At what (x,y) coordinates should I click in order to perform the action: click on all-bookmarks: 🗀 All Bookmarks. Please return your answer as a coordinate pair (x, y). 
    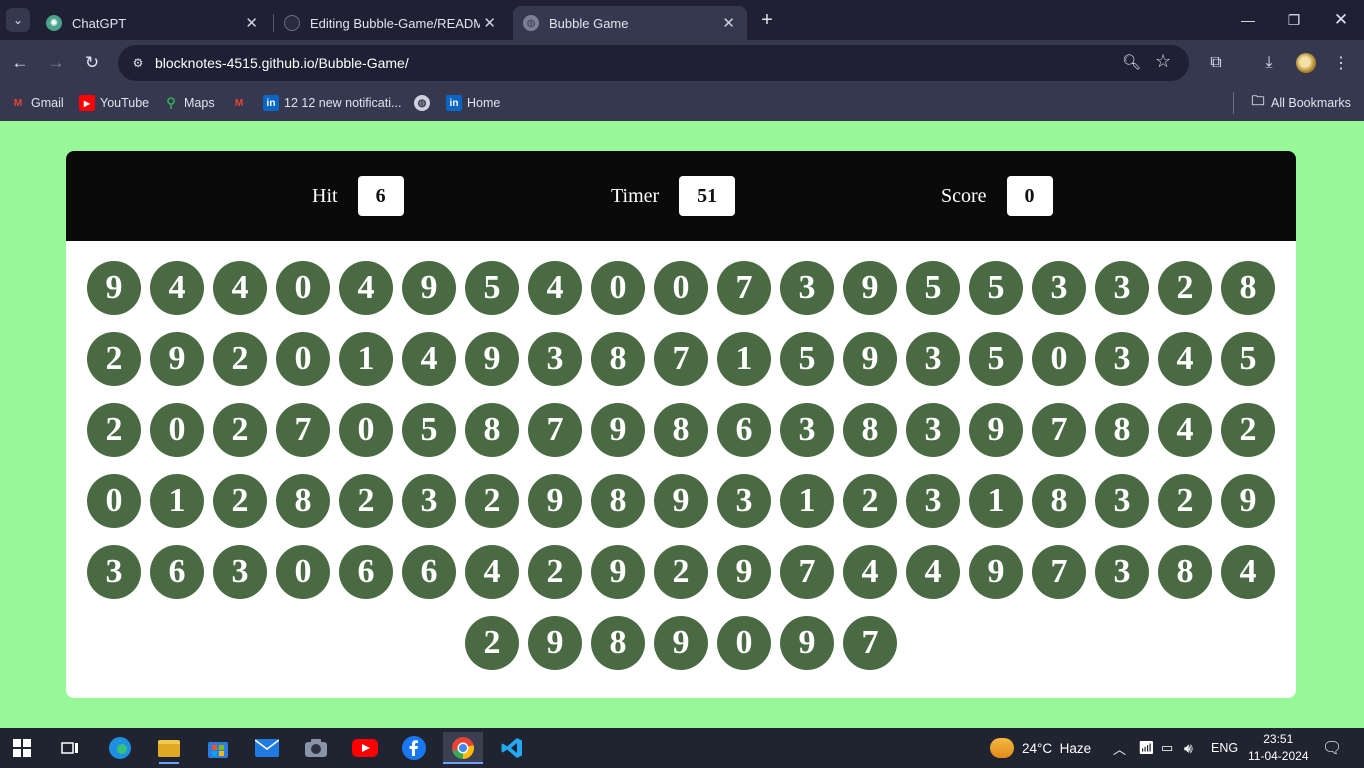
    Looking at the image, I should click on (1300, 102).